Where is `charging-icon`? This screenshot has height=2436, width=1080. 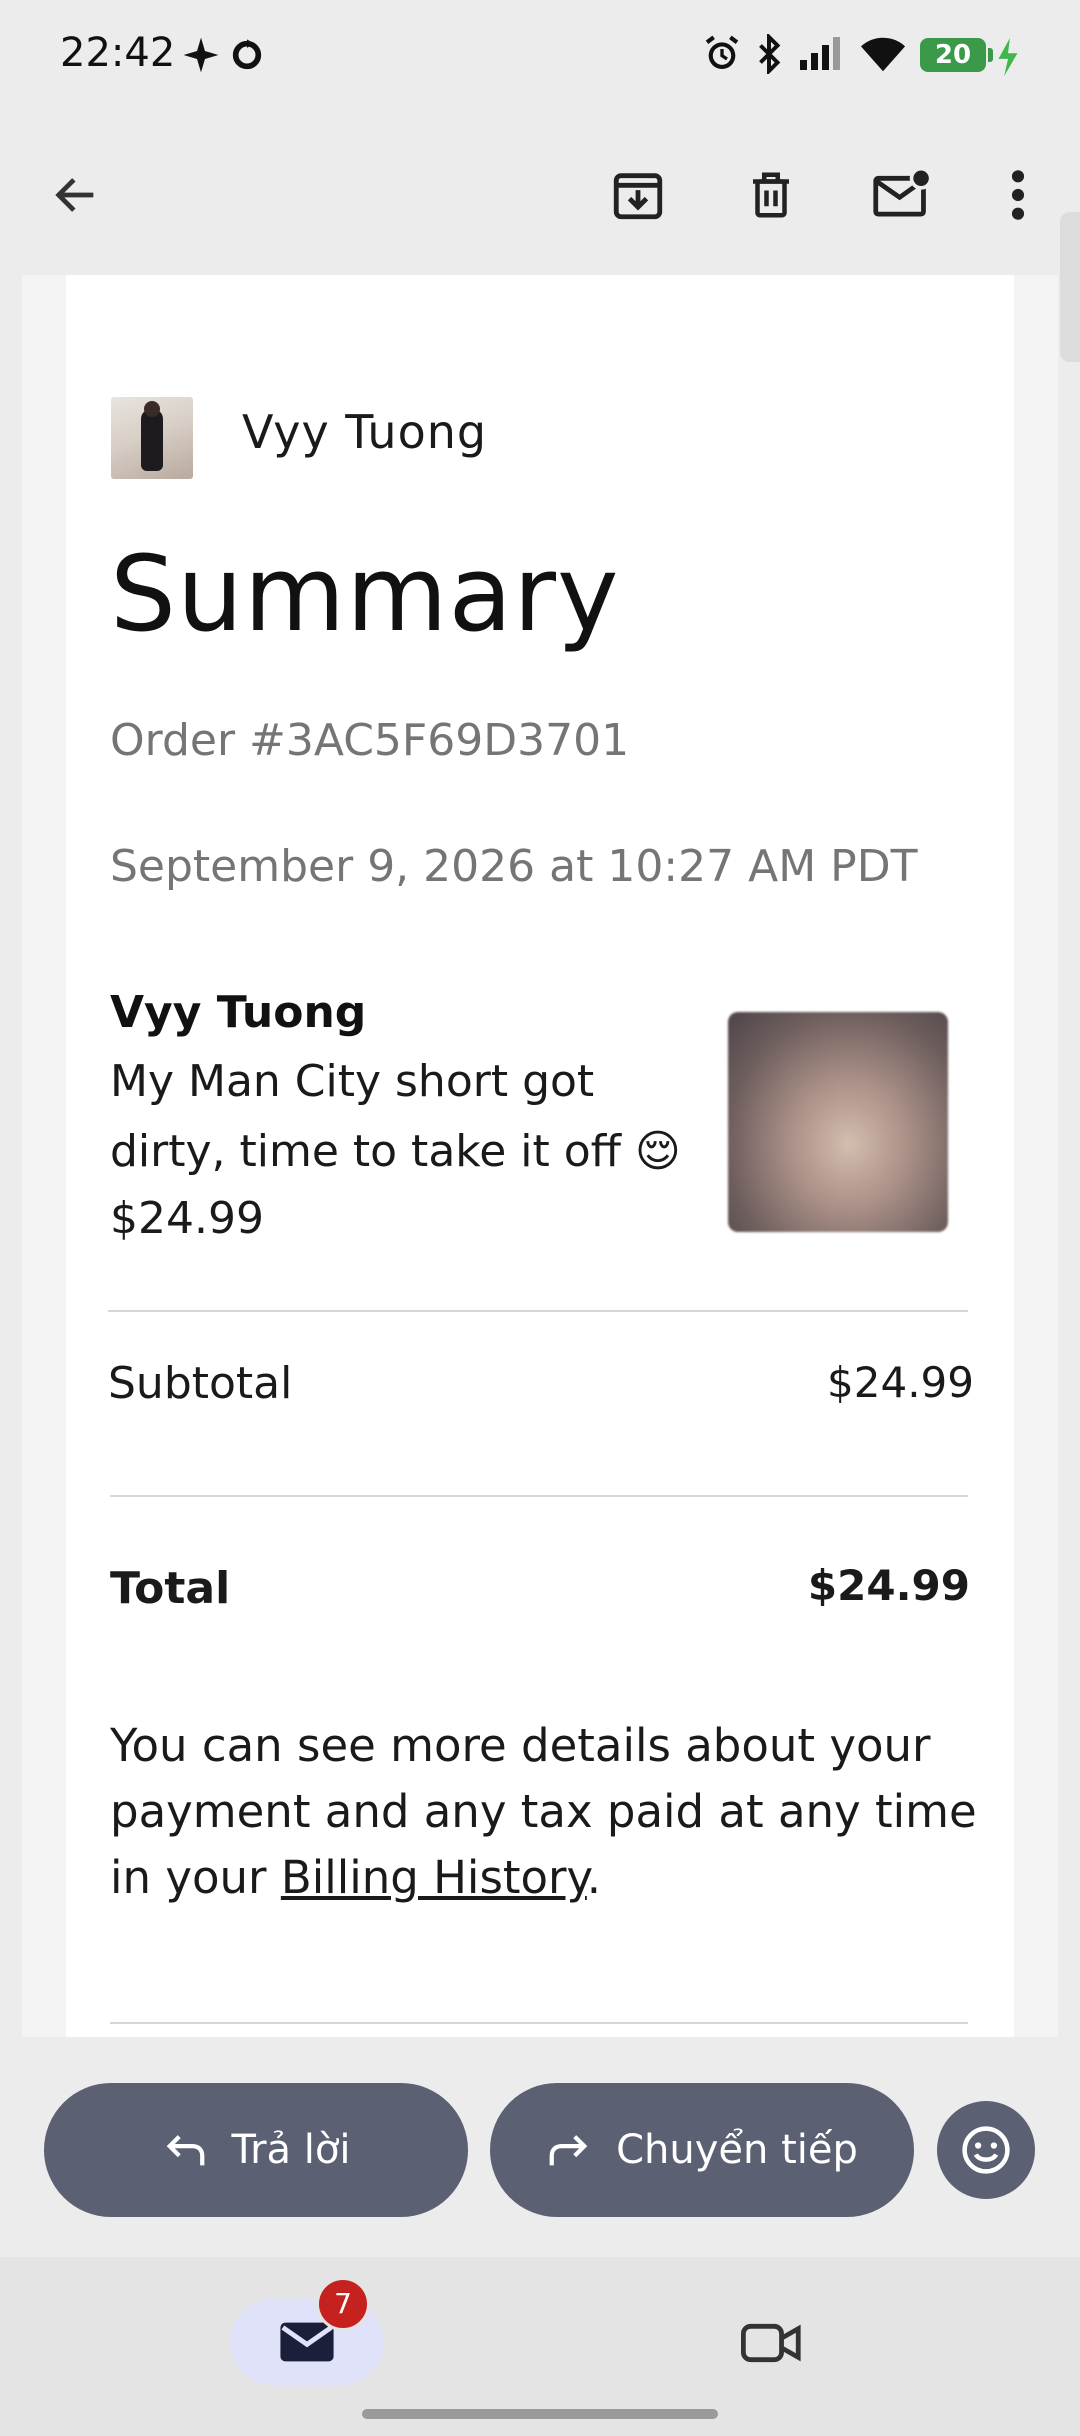
charging-icon is located at coordinates (1008, 59).